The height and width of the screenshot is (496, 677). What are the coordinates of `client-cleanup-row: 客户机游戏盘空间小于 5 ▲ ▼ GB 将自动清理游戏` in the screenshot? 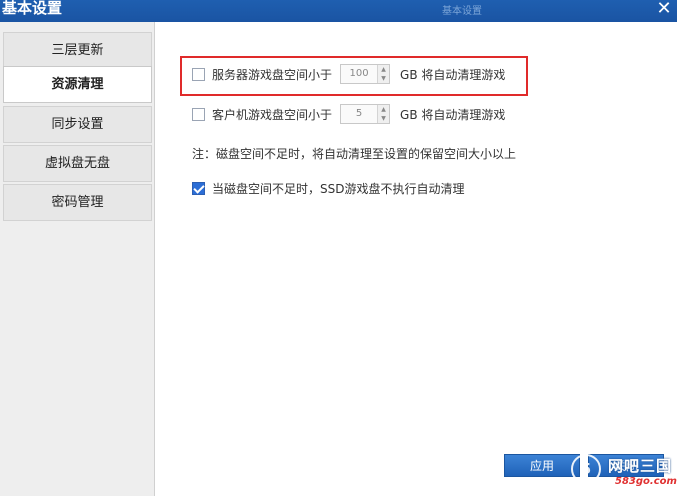 It's located at (348, 114).